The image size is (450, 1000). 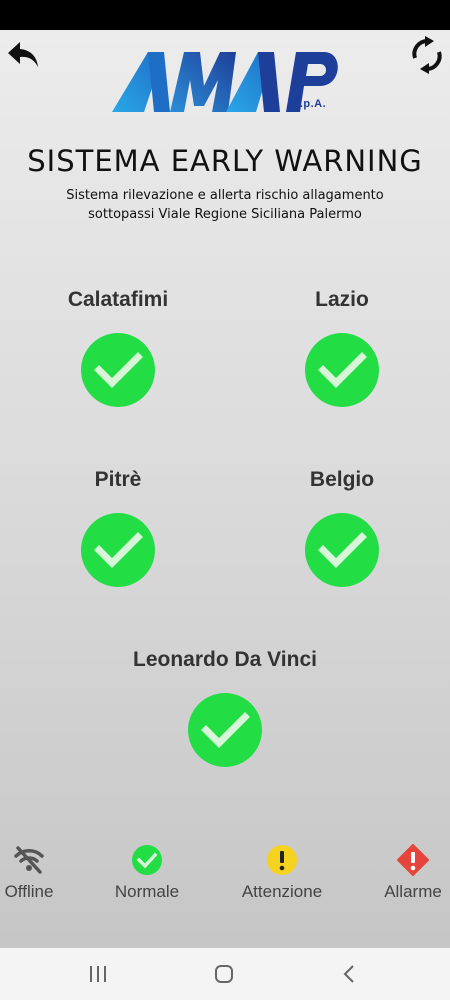 I want to click on station-name: Calatafimi, so click(x=118, y=299).